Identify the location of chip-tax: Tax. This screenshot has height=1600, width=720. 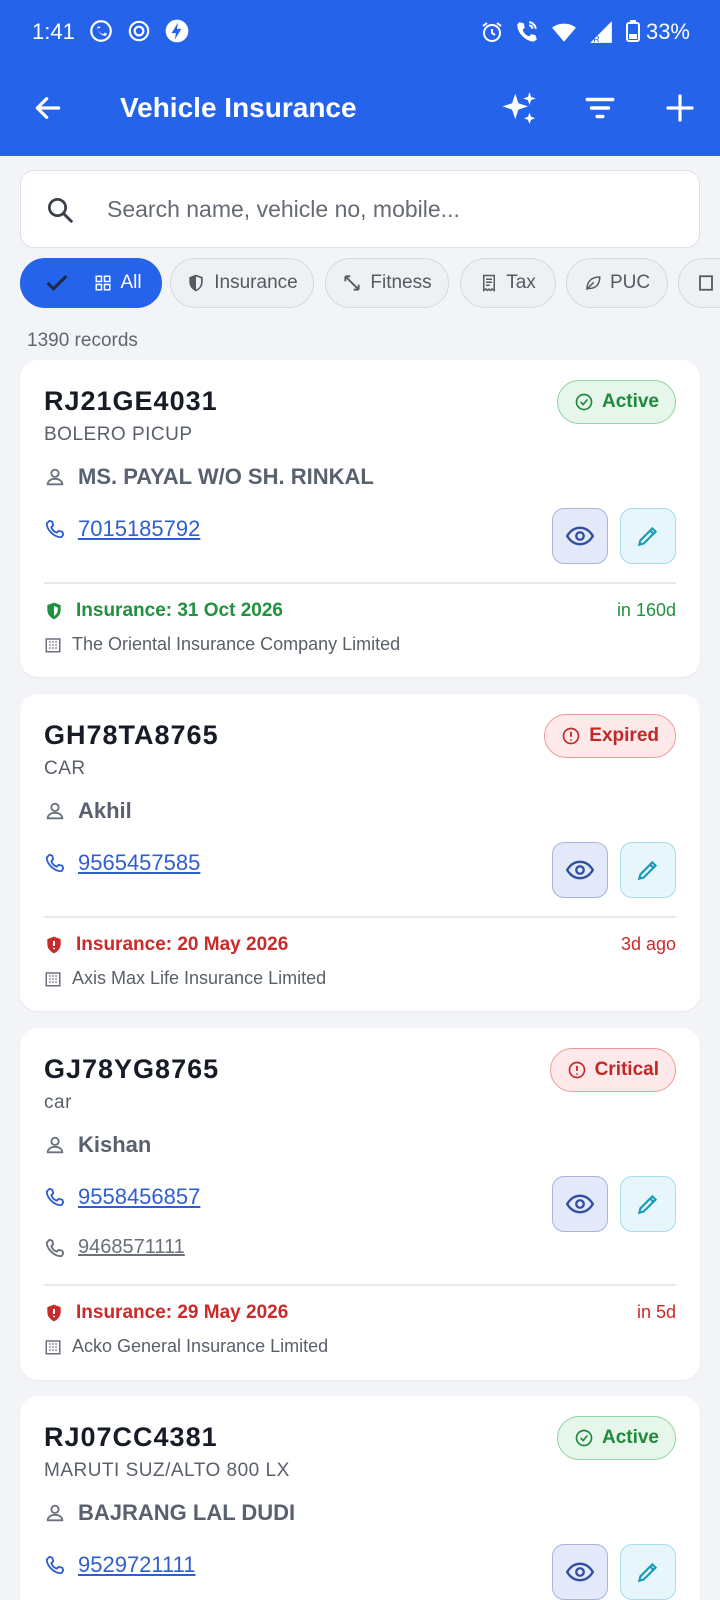
(508, 283).